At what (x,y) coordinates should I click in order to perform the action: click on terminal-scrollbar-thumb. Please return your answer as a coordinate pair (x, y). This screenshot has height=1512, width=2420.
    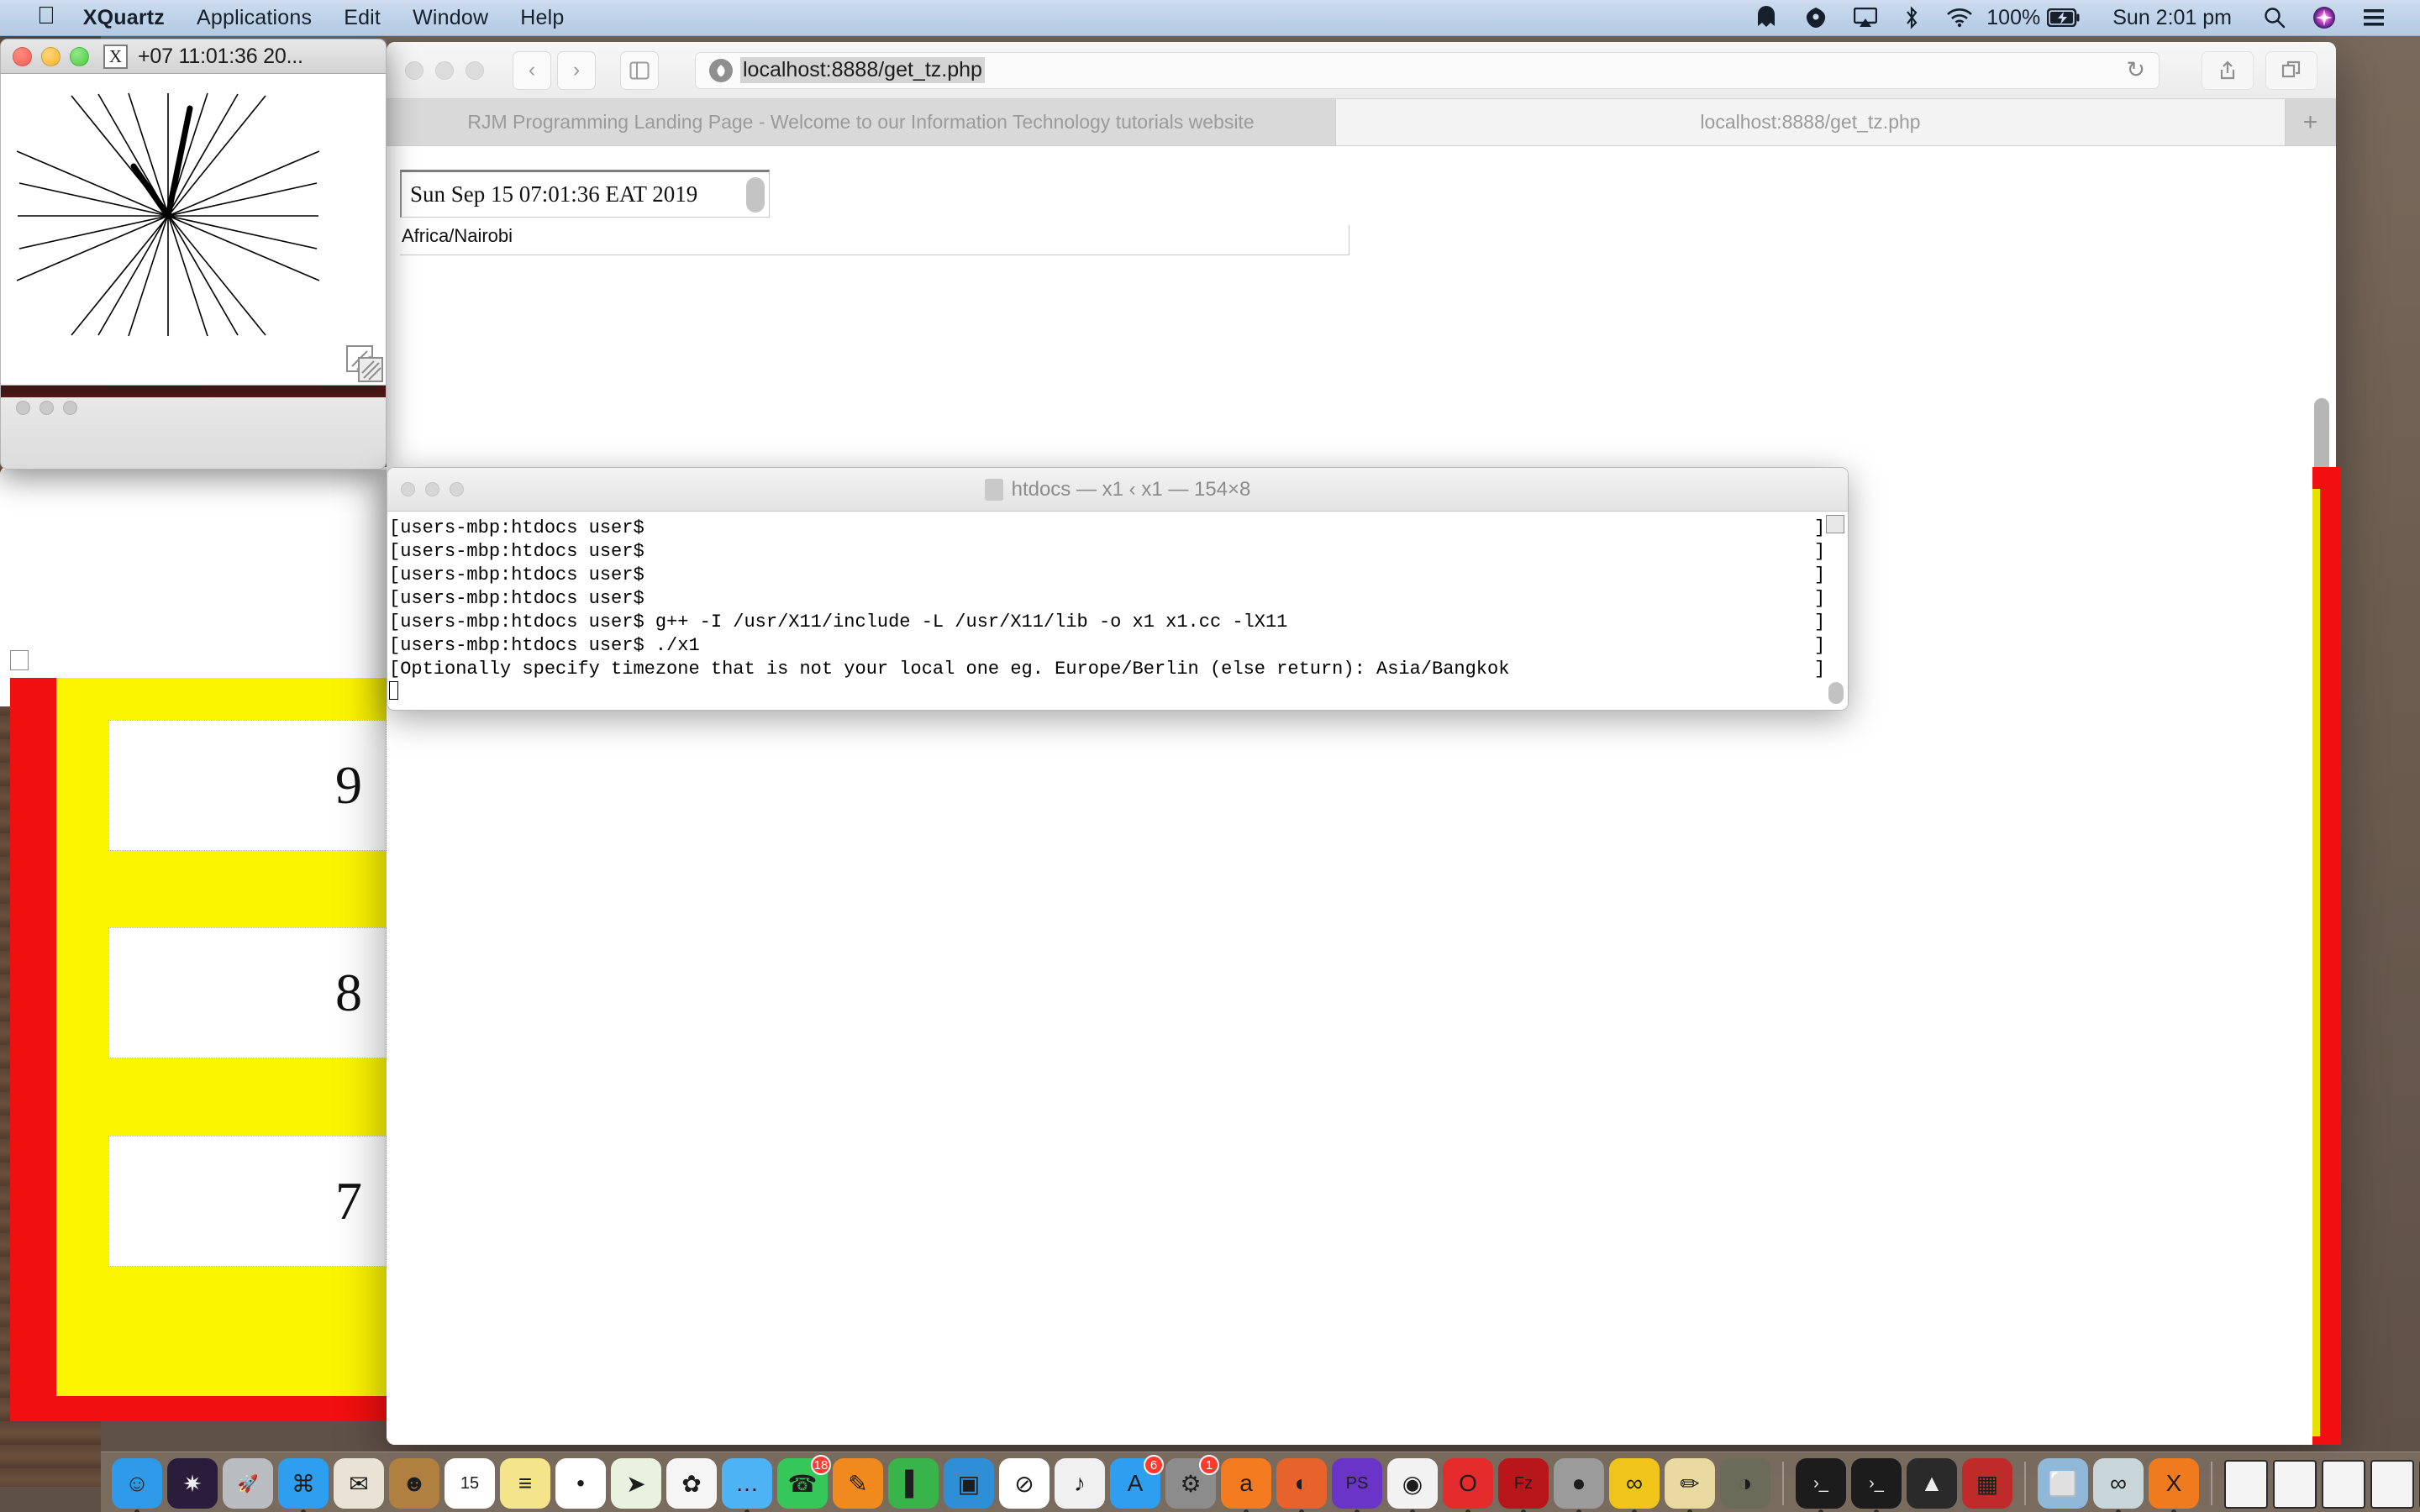
    Looking at the image, I should click on (1836, 693).